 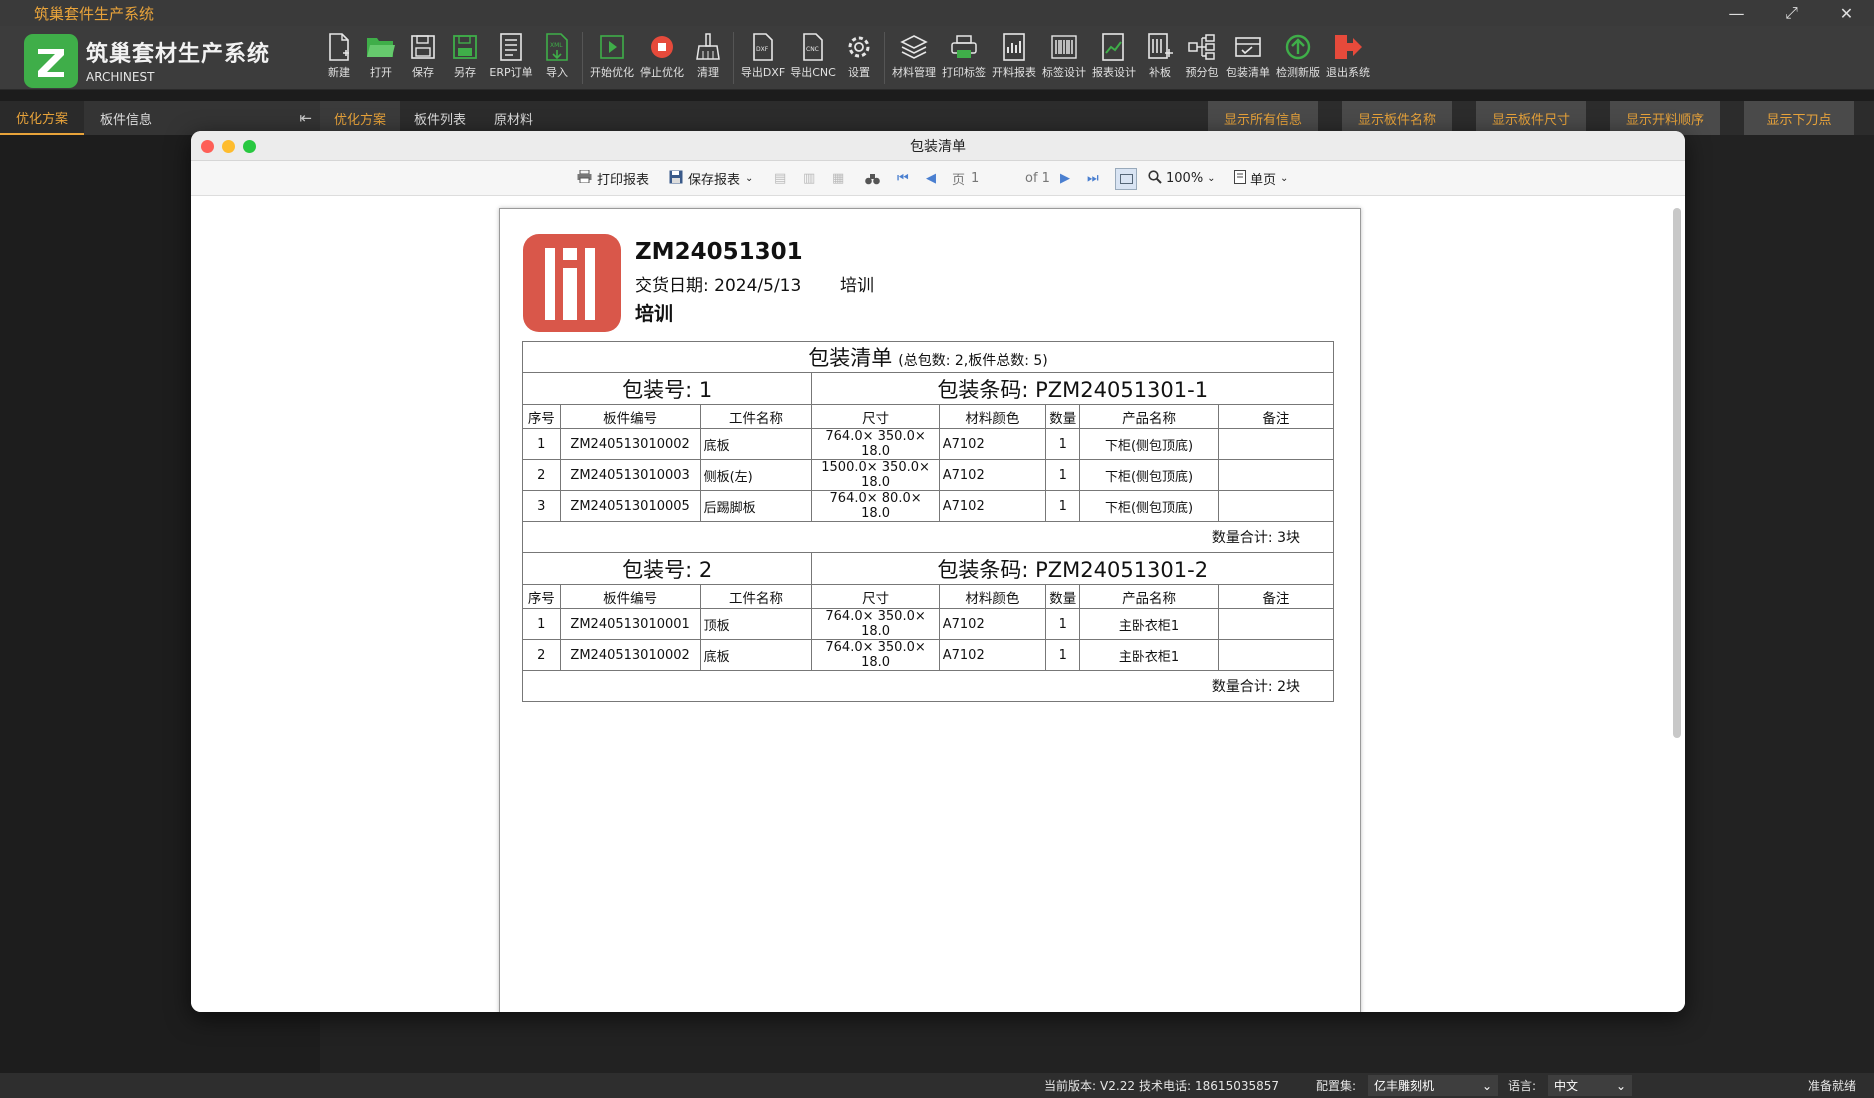 I want to click on save-report-button: 保存报表 ⌄, so click(x=711, y=178).